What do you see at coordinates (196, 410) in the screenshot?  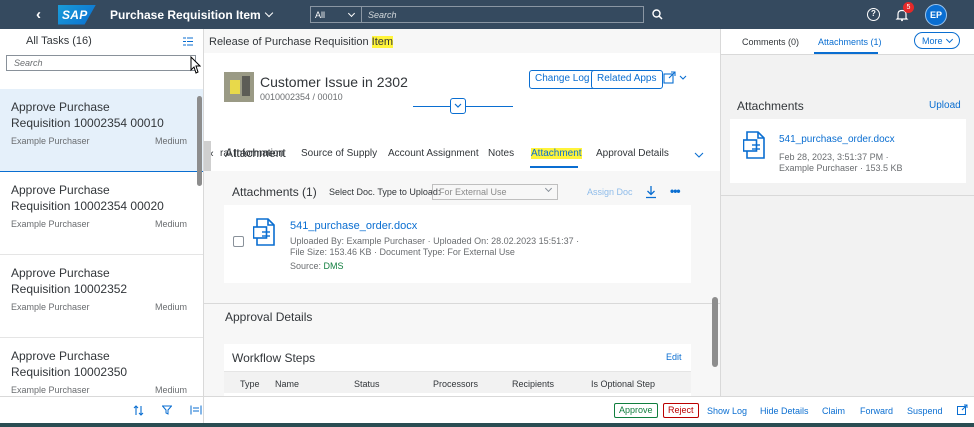 I see `group-icon` at bounding box center [196, 410].